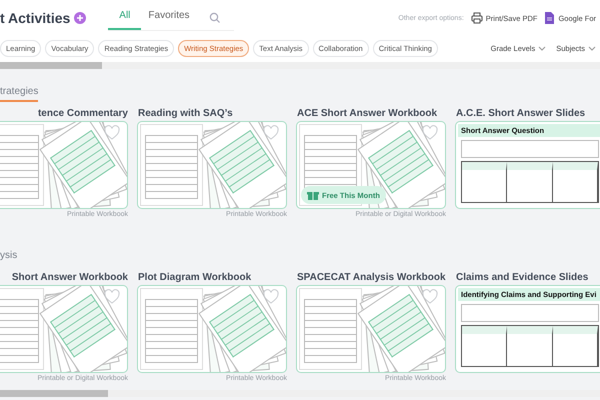 The image size is (600, 400). I want to click on card-title: A.C.E. Short Answer Slides, so click(527, 113).